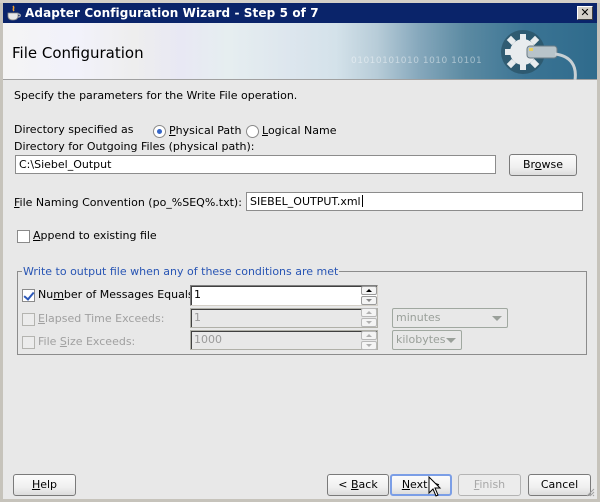  What do you see at coordinates (358, 485) in the screenshot?
I see `back-button: < Back` at bounding box center [358, 485].